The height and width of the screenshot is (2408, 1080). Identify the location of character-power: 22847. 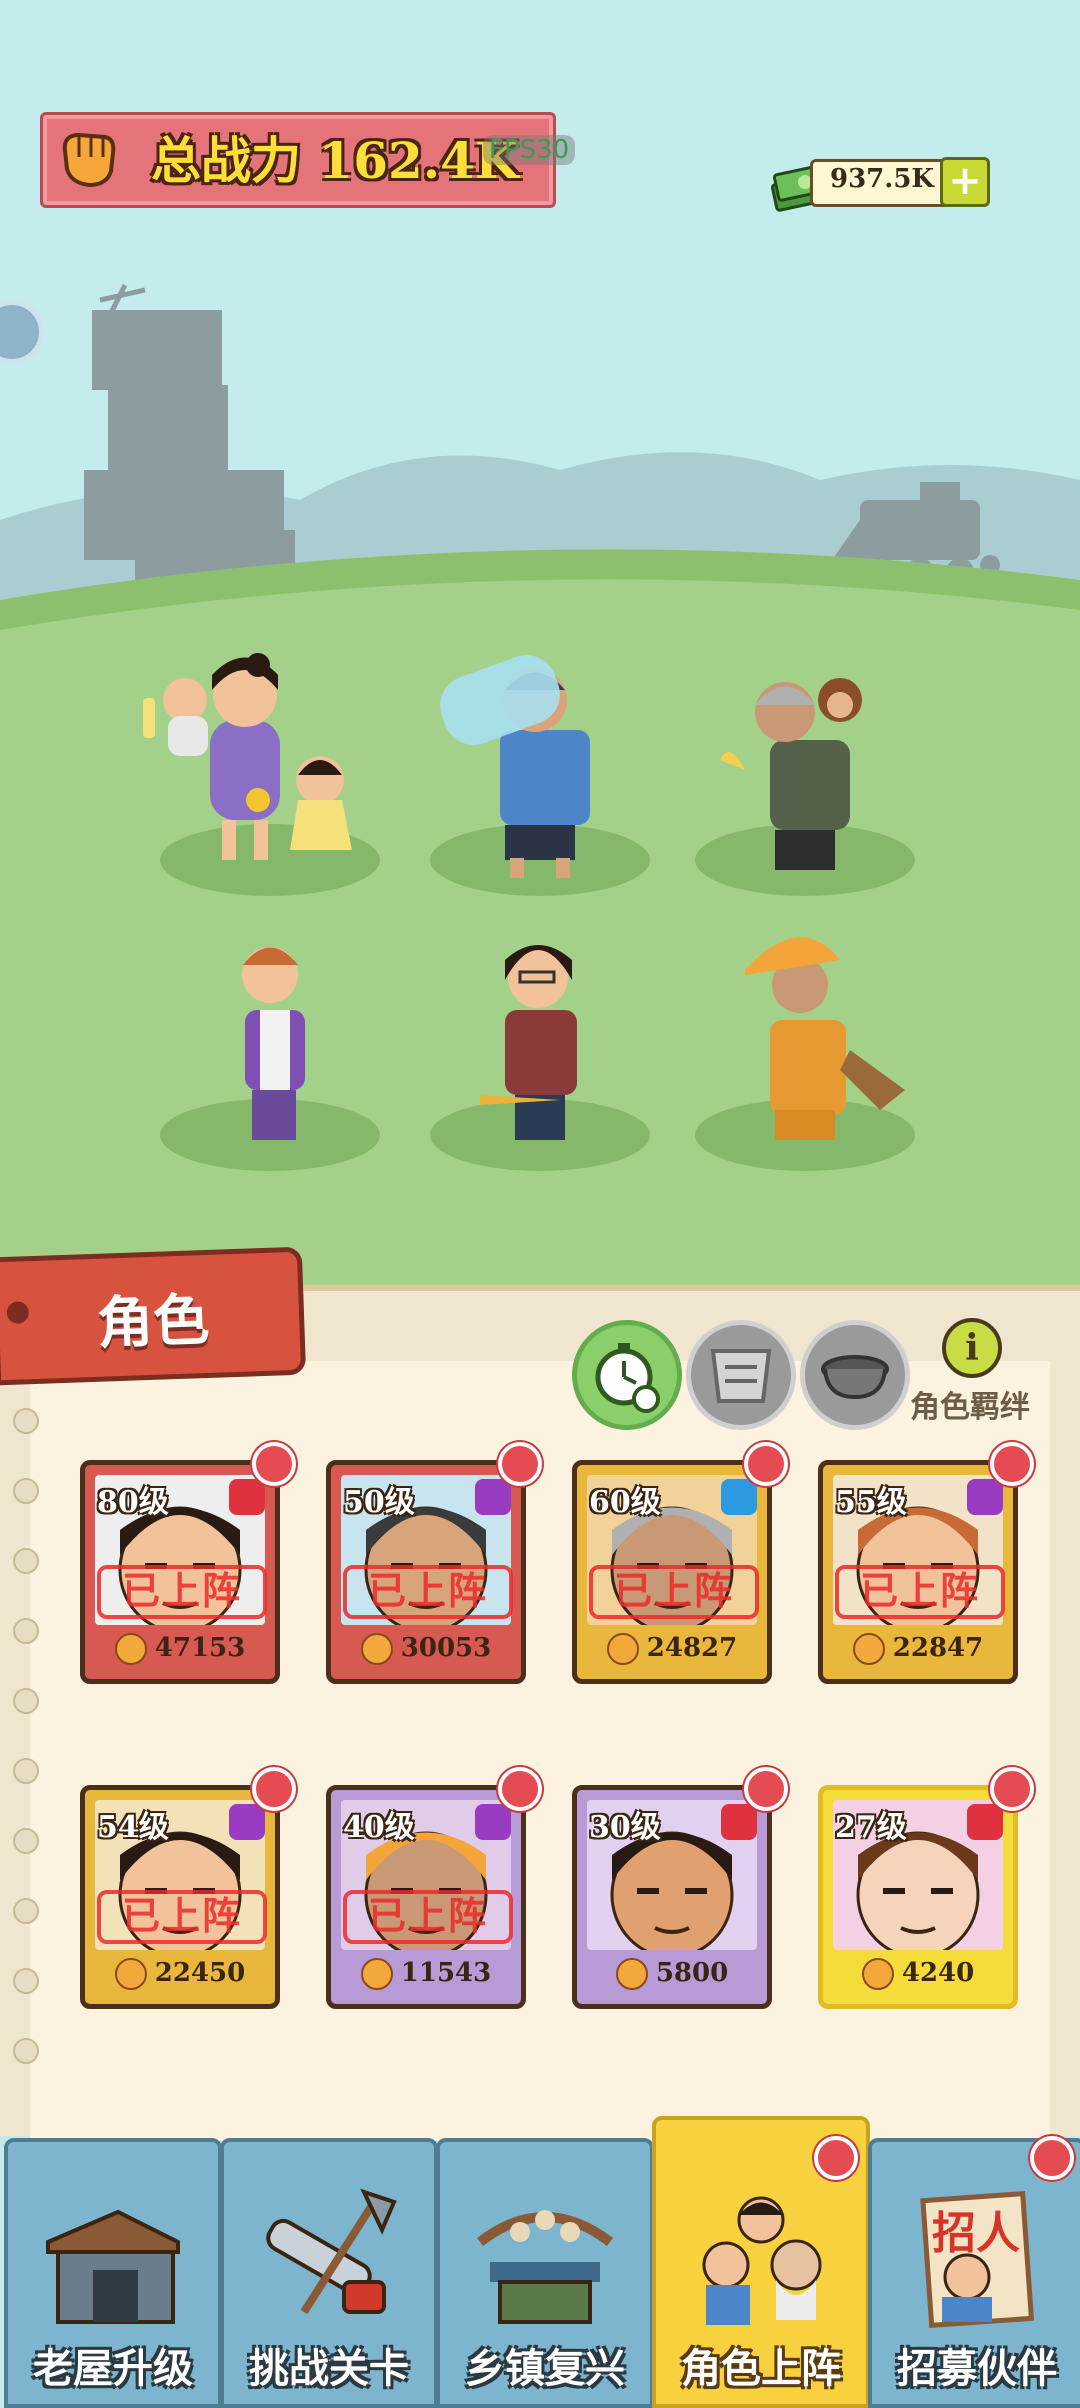
(918, 1649).